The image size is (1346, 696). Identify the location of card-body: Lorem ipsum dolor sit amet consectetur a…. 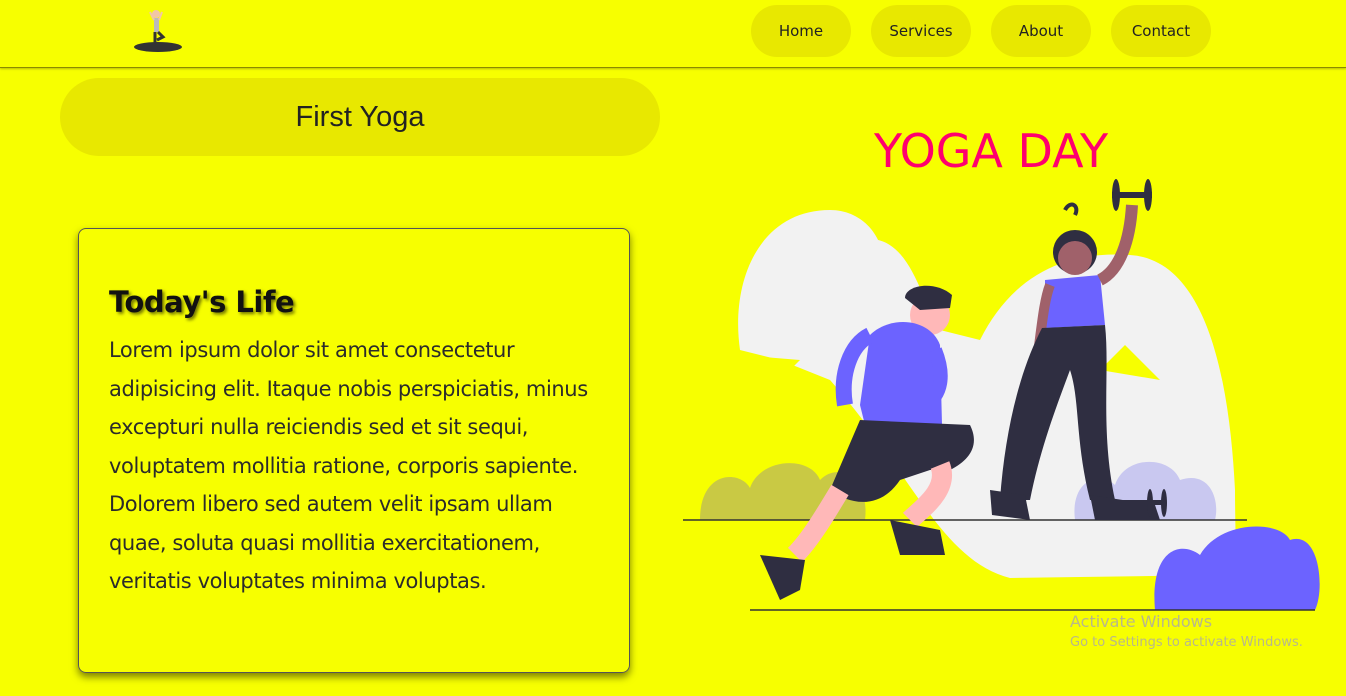
(348, 465).